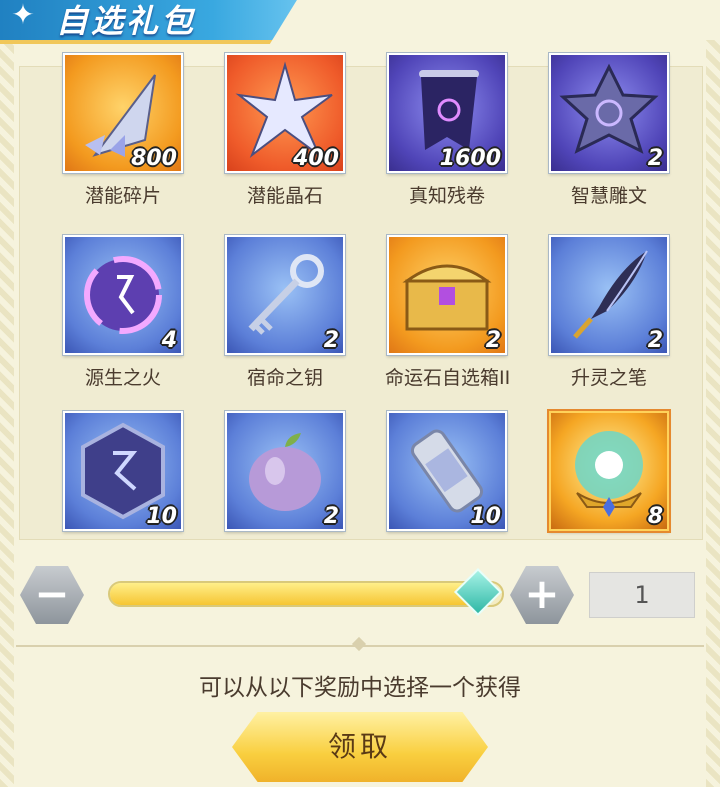 Image resolution: width=720 pixels, height=787 pixels. Describe the element at coordinates (169, 340) in the screenshot. I see `item-count: 4` at that location.